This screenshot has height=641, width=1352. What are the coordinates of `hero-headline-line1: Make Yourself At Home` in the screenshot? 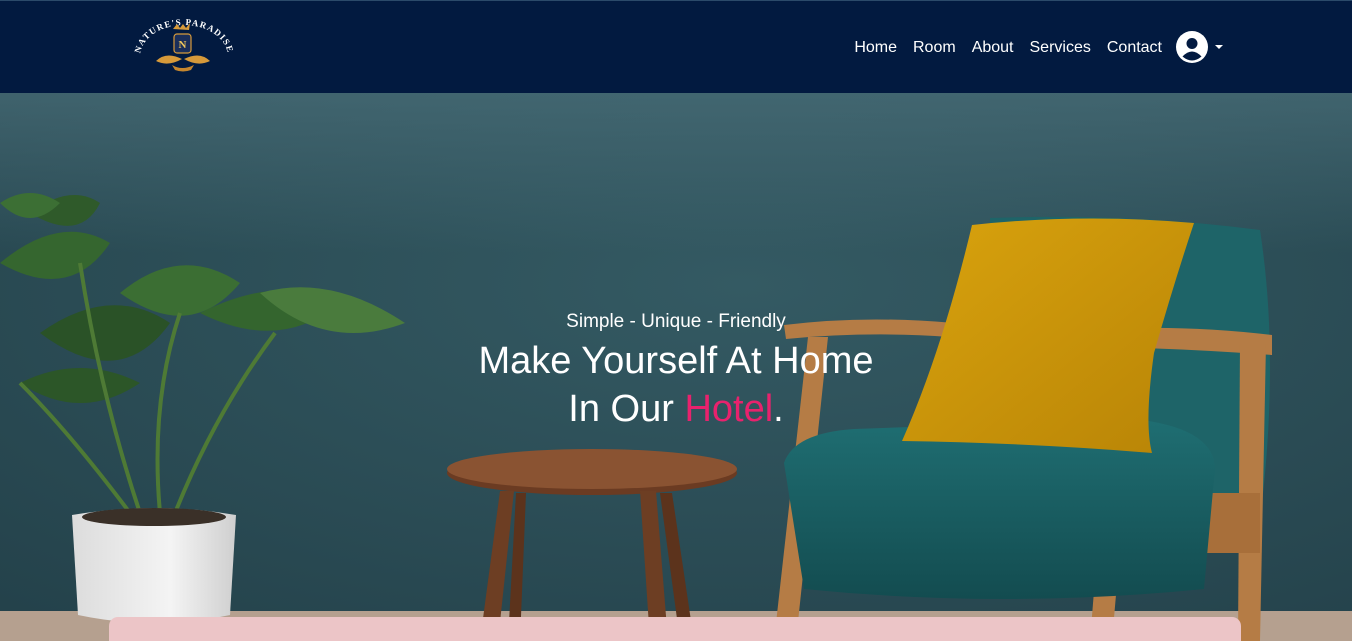 It's located at (676, 361).